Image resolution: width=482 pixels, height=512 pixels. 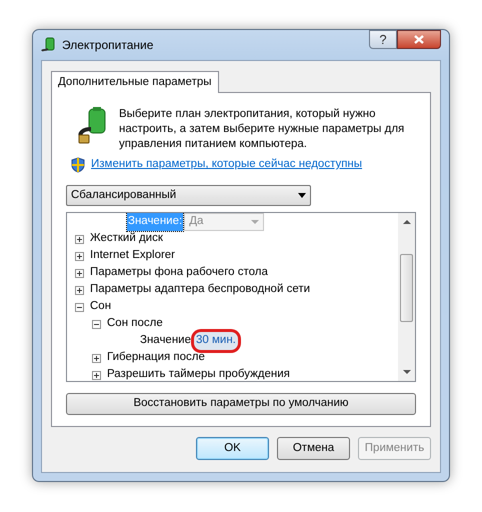 I want to click on close-icon, so click(x=419, y=39).